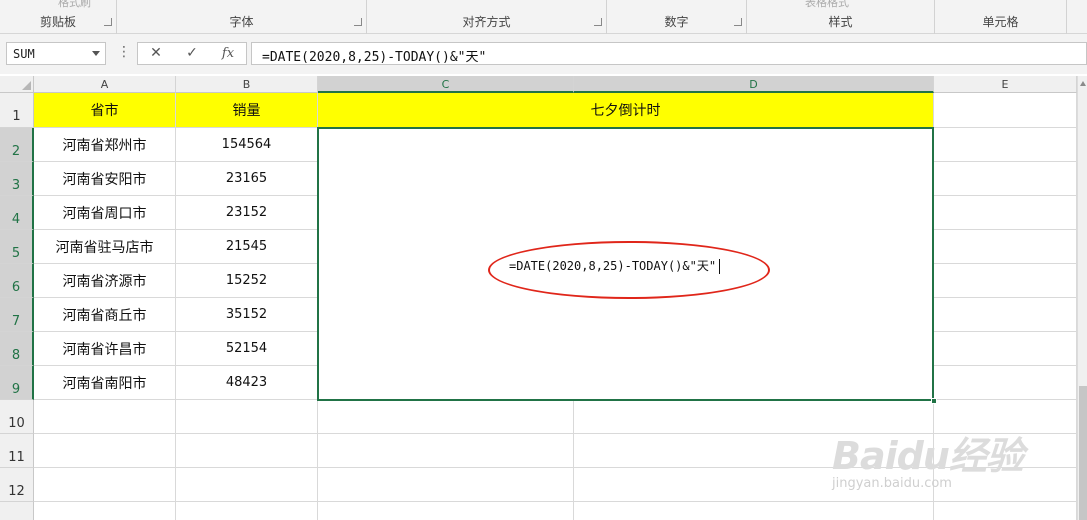 The width and height of the screenshot is (1087, 520). Describe the element at coordinates (840, 22) in the screenshot. I see `ribbon-group-label: 样式` at that location.